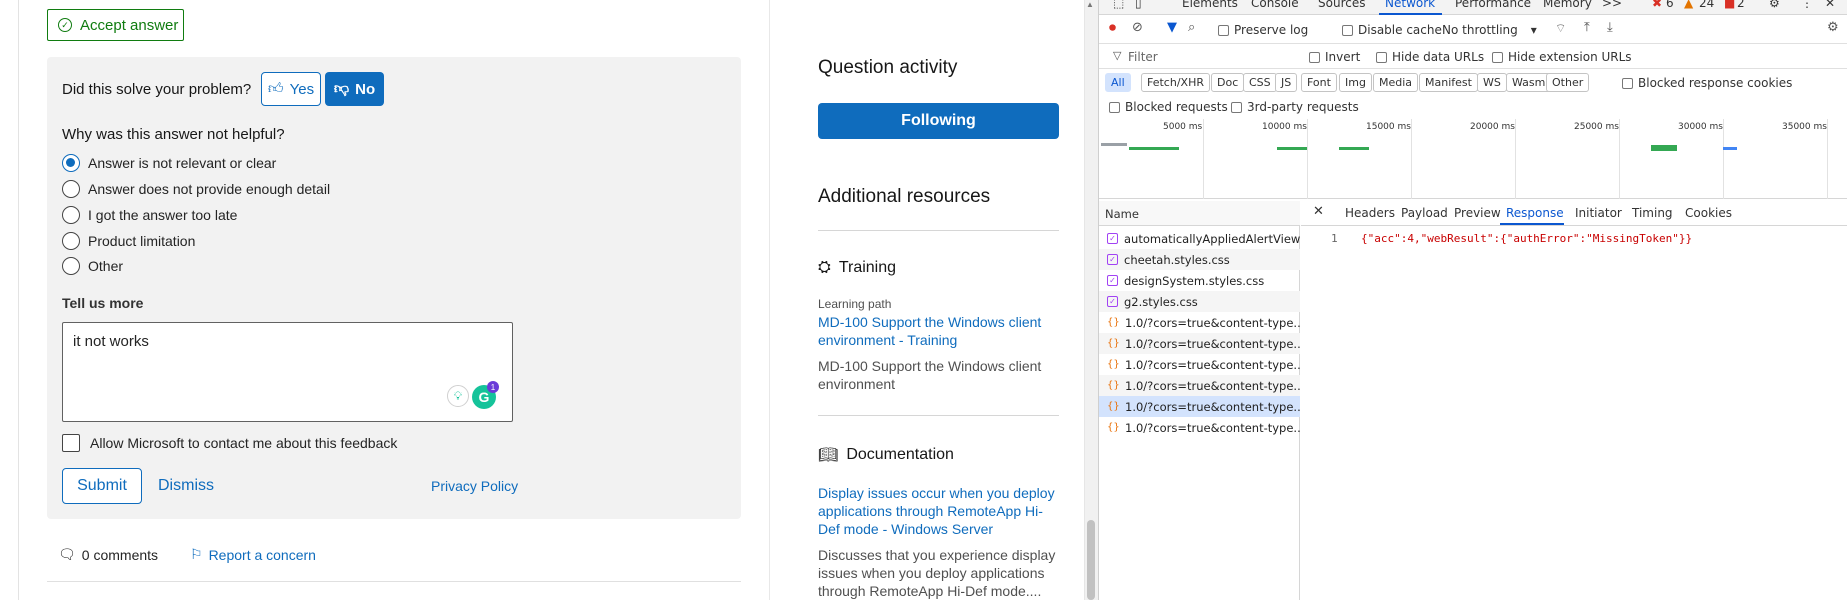  What do you see at coordinates (1535, 213) in the screenshot?
I see `tab-response: Response` at bounding box center [1535, 213].